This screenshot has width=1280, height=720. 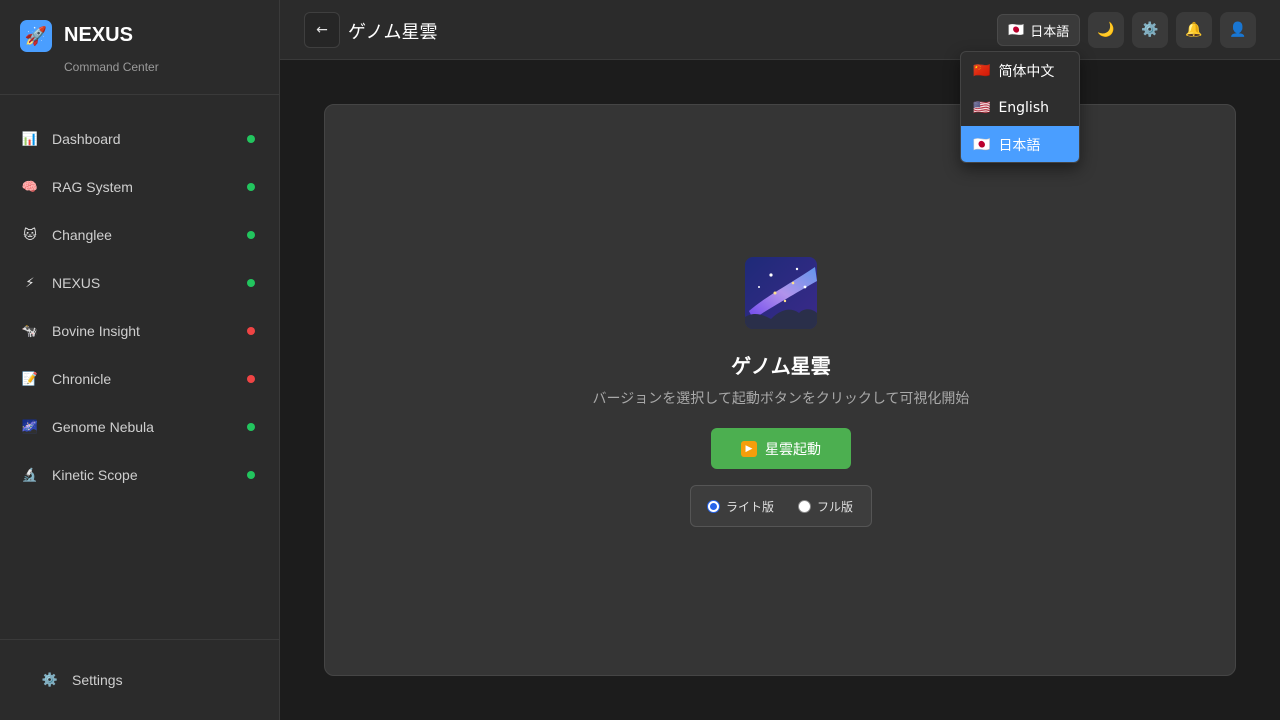 What do you see at coordinates (139, 283) in the screenshot?
I see `sidebar-item-nexus: ⚡ NEXUS` at bounding box center [139, 283].